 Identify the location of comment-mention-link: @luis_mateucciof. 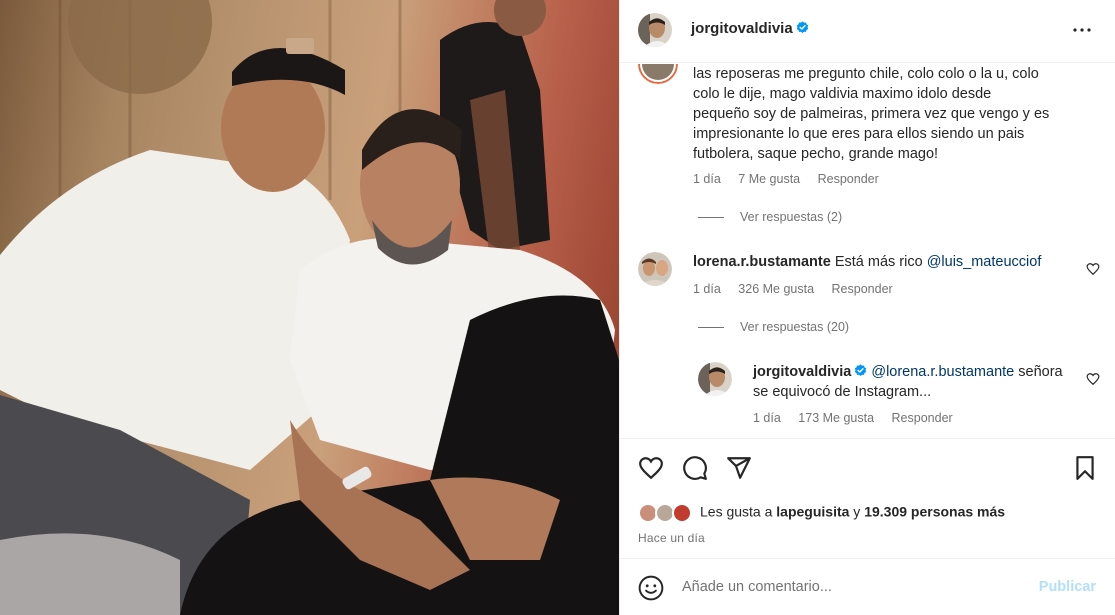
(984, 262).